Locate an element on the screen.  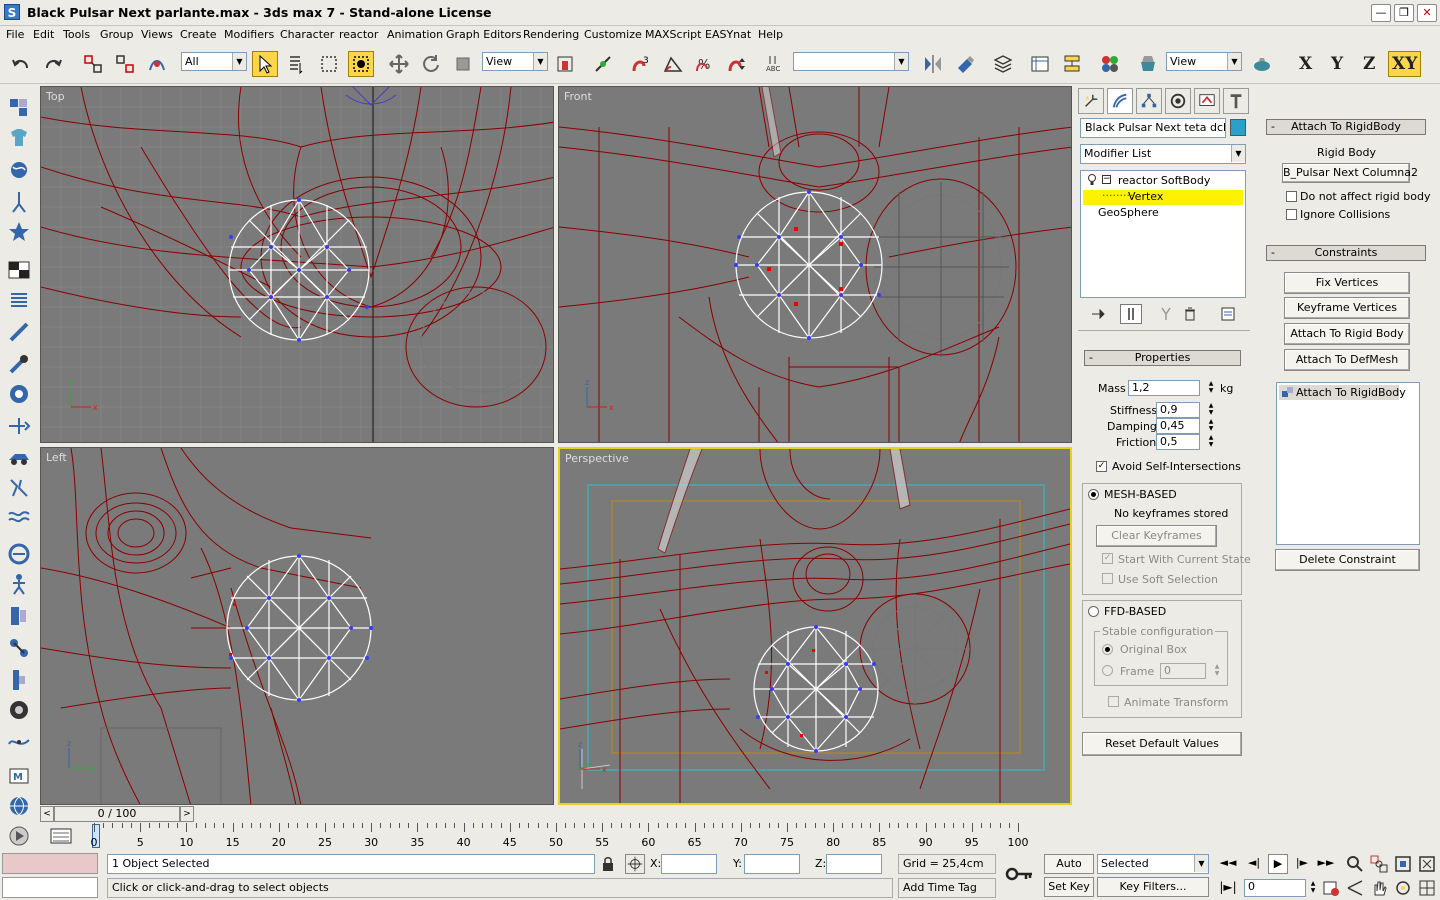
viewport-label-top: Top is located at coordinates (55, 96).